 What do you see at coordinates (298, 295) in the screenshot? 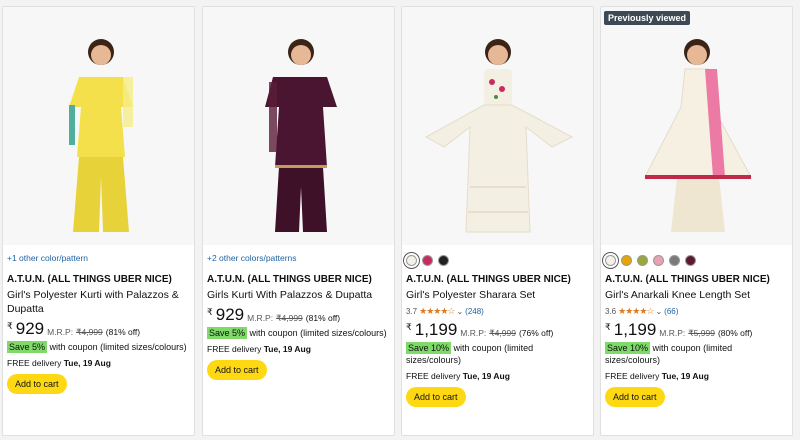
I see `product-title: Girls Kurti With Palazzos & Dupatta` at bounding box center [298, 295].